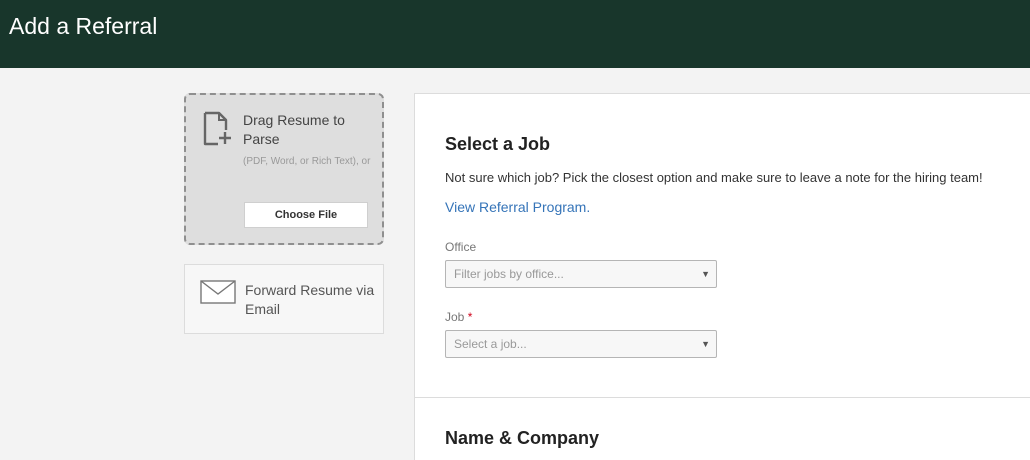  Describe the element at coordinates (581, 274) in the screenshot. I see `office-select: Filter jobs by office... ▼` at that location.